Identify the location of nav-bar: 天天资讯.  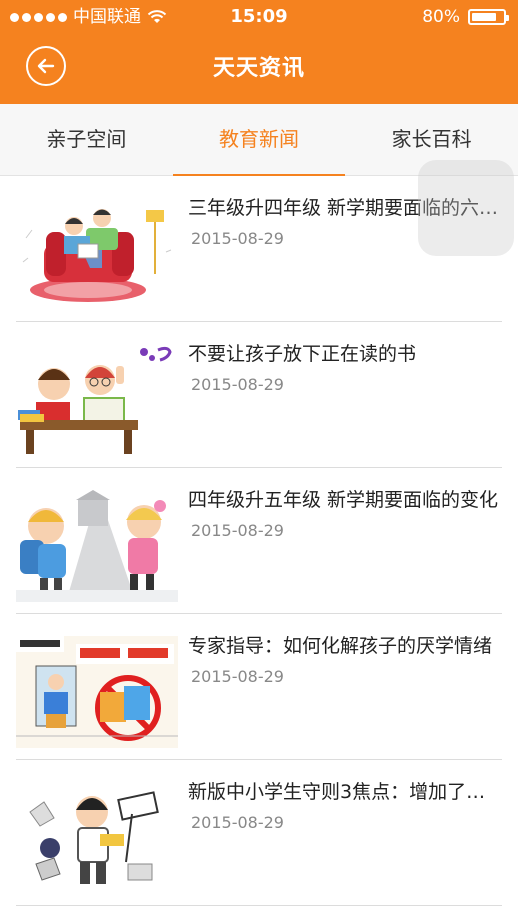
(259, 69).